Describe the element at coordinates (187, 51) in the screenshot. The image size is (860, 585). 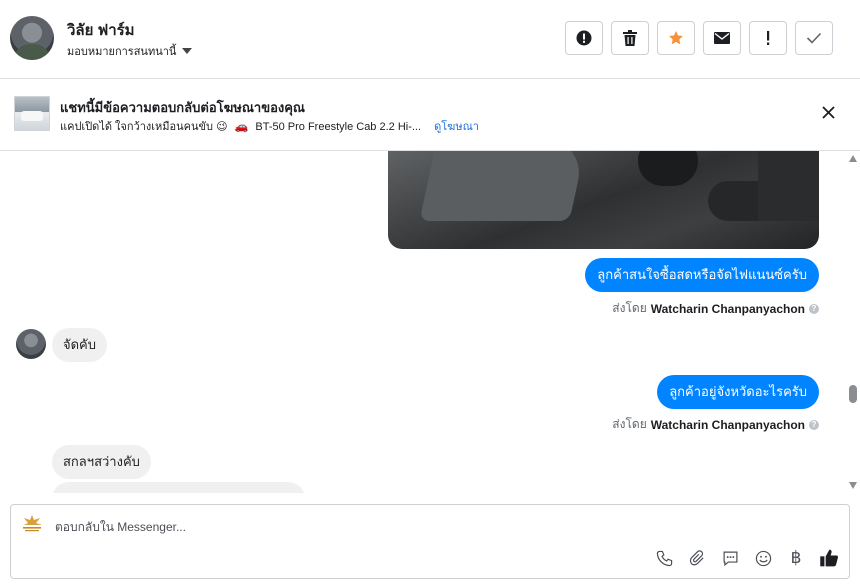
I see `caret-down-icon` at that location.